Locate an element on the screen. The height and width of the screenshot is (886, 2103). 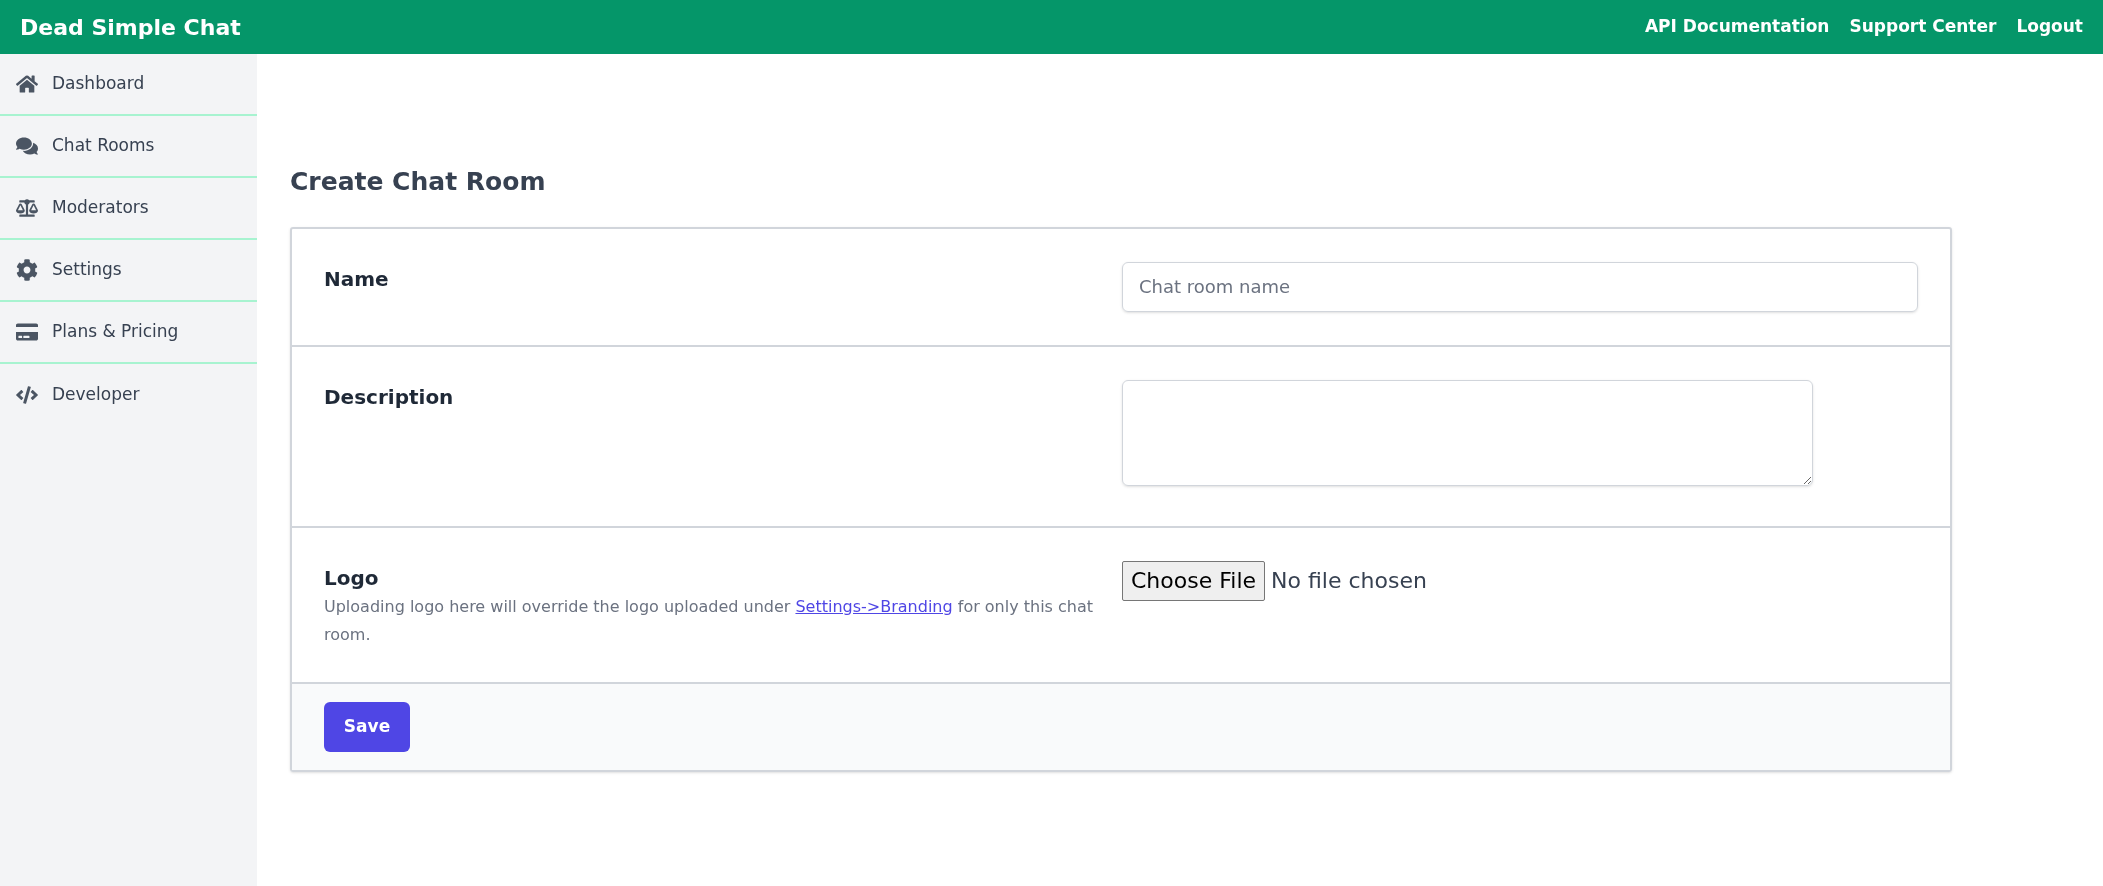
sidebar-item: Developer is located at coordinates (128, 395).